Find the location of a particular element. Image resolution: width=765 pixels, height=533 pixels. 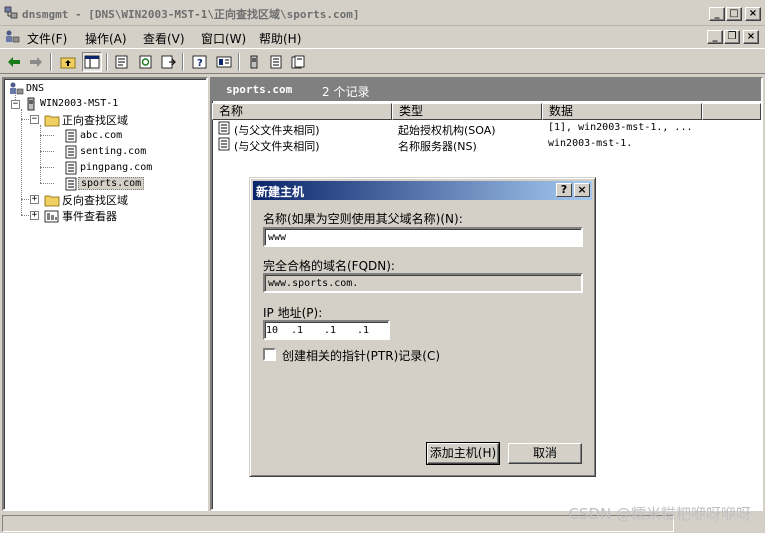

help-icon: ? is located at coordinates (199, 62).